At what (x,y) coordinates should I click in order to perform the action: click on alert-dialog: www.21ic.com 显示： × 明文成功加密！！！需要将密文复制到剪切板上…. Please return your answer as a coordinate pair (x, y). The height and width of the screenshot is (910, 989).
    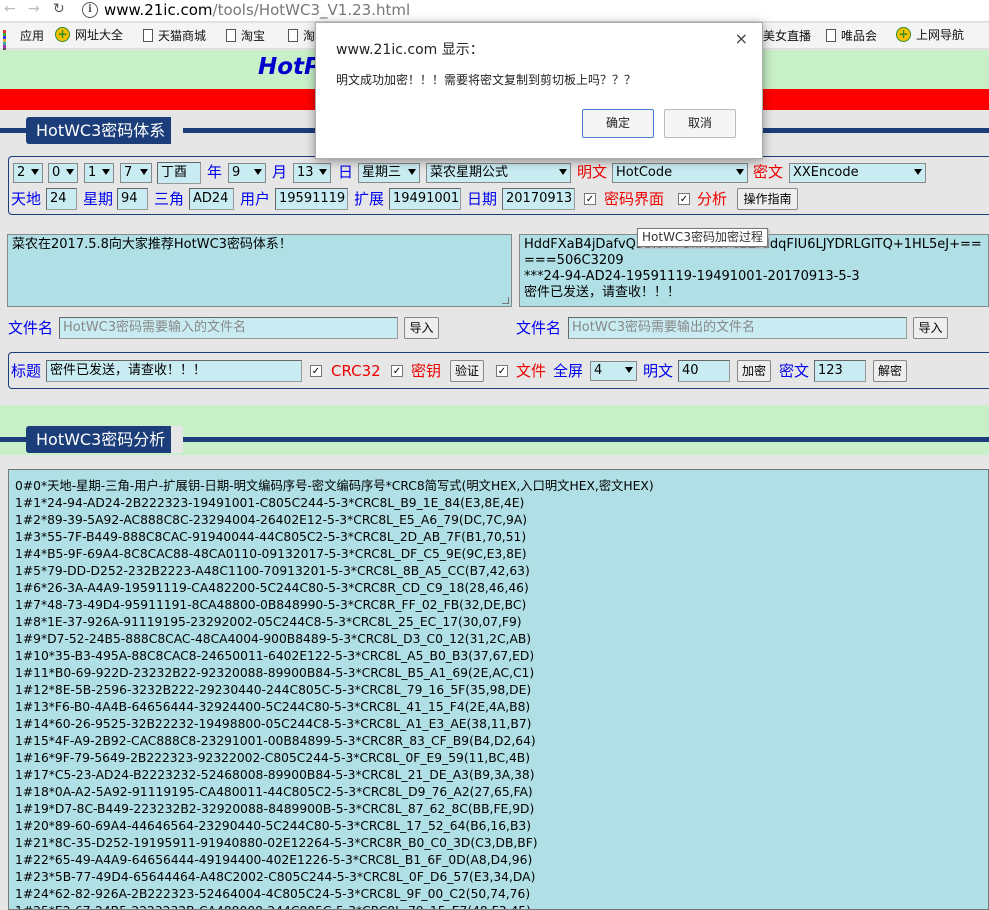
    Looking at the image, I should click on (539, 90).